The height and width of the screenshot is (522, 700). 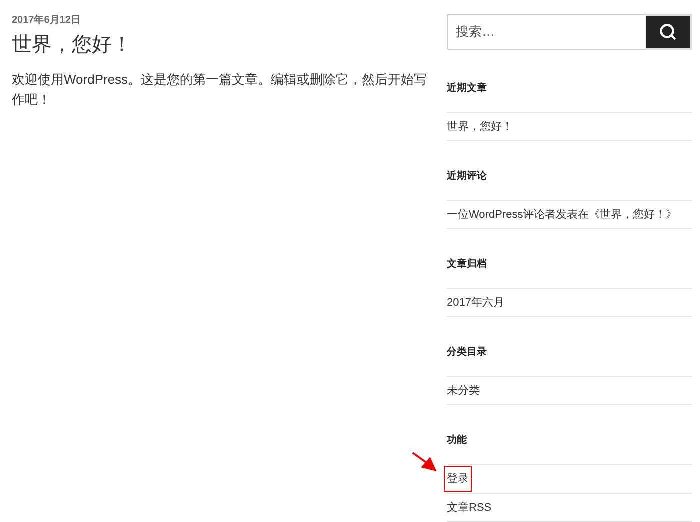 I want to click on widget-title: 分类目录, so click(x=467, y=353).